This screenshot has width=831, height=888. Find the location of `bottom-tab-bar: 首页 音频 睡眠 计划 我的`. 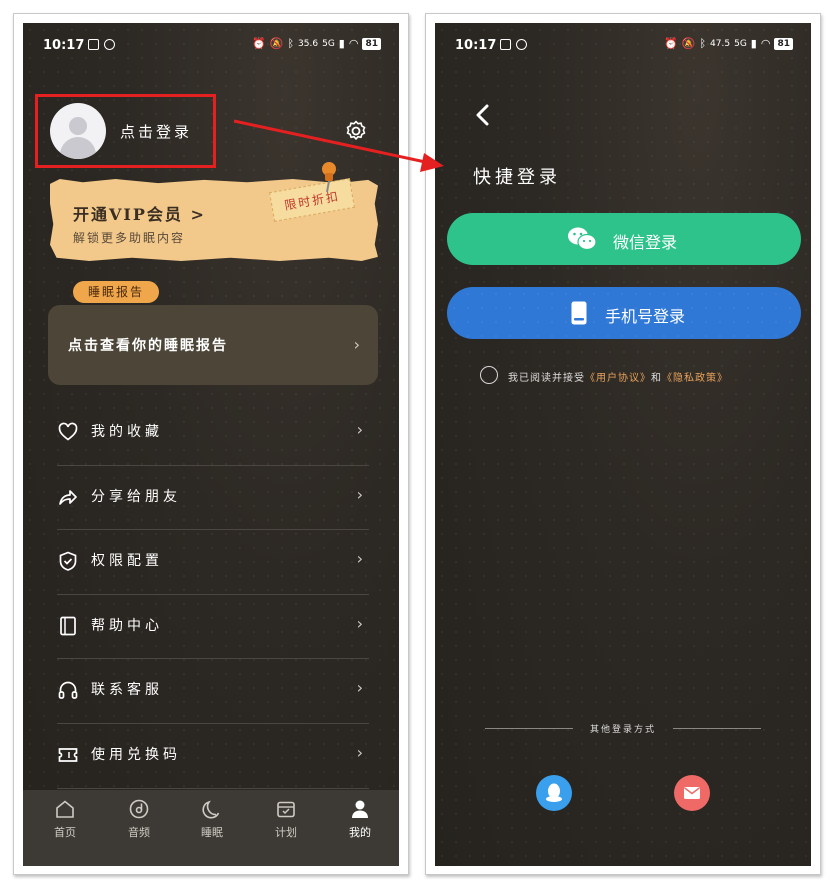

bottom-tab-bar: 首页 音频 睡眠 计划 我的 is located at coordinates (211, 828).